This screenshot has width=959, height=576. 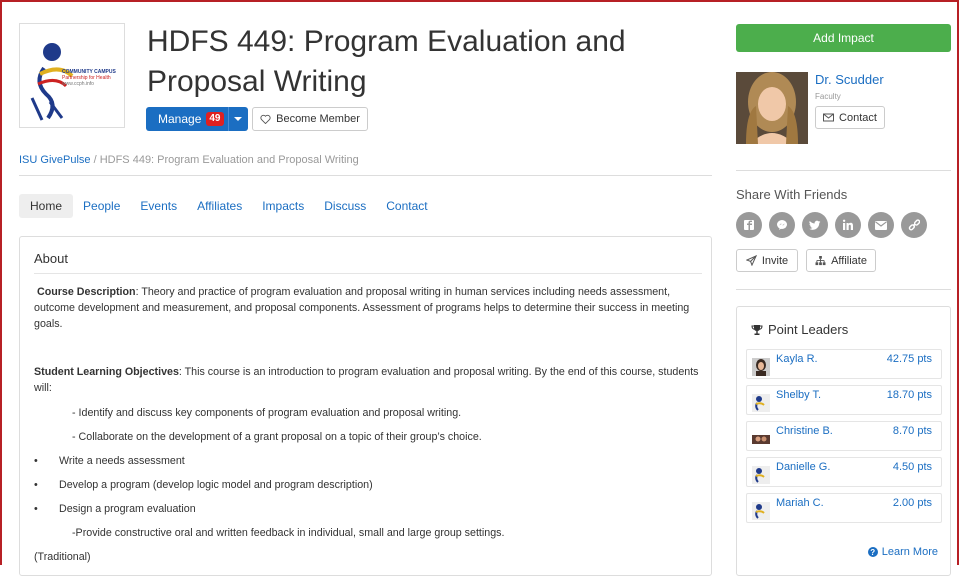 I want to click on contact-label: Contact, so click(x=858, y=117).